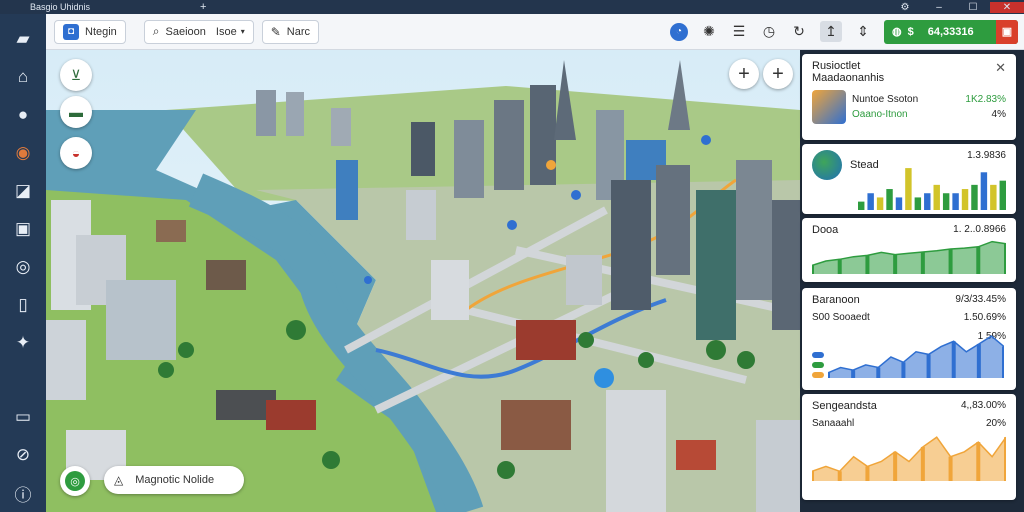 The height and width of the screenshot is (512, 1024). Describe the element at coordinates (512, 7) in the screenshot. I see `os-title-bar: Basgio Uhidnis + ⚙ – ☐ ✕` at that location.